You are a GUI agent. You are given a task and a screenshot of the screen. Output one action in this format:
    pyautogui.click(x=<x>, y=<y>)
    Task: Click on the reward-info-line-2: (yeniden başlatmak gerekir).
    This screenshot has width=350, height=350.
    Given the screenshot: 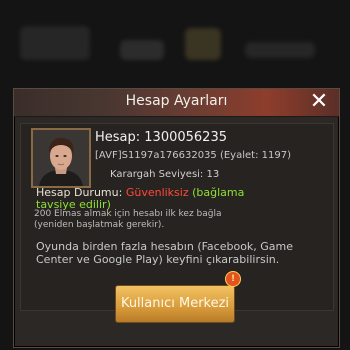 What is the action you would take?
    pyautogui.click(x=99, y=225)
    